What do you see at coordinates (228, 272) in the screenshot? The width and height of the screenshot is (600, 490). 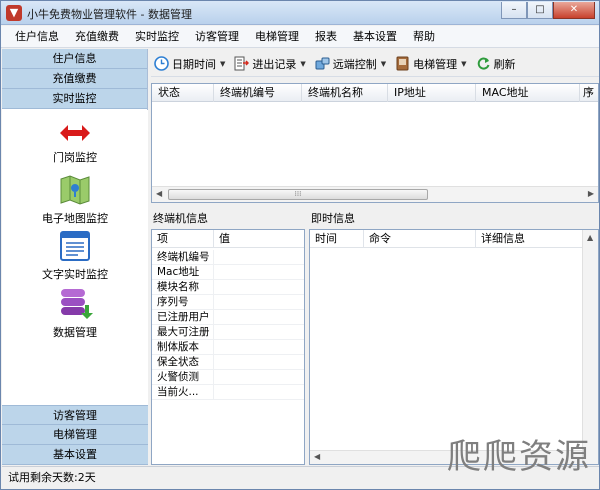 I see `table-row: Mac地址` at bounding box center [228, 272].